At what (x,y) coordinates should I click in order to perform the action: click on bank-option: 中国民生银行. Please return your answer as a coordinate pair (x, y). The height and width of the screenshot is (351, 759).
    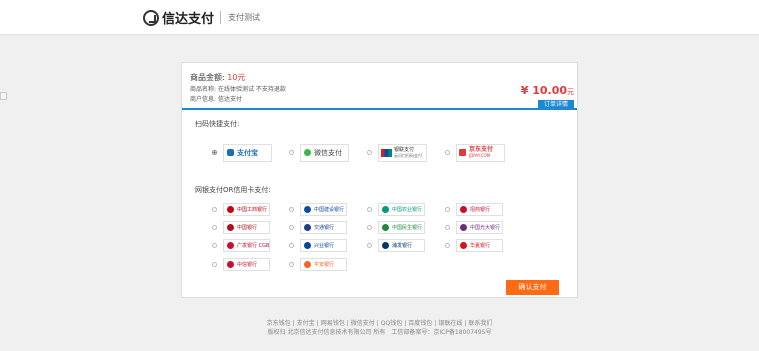
    Looking at the image, I should click on (396, 227).